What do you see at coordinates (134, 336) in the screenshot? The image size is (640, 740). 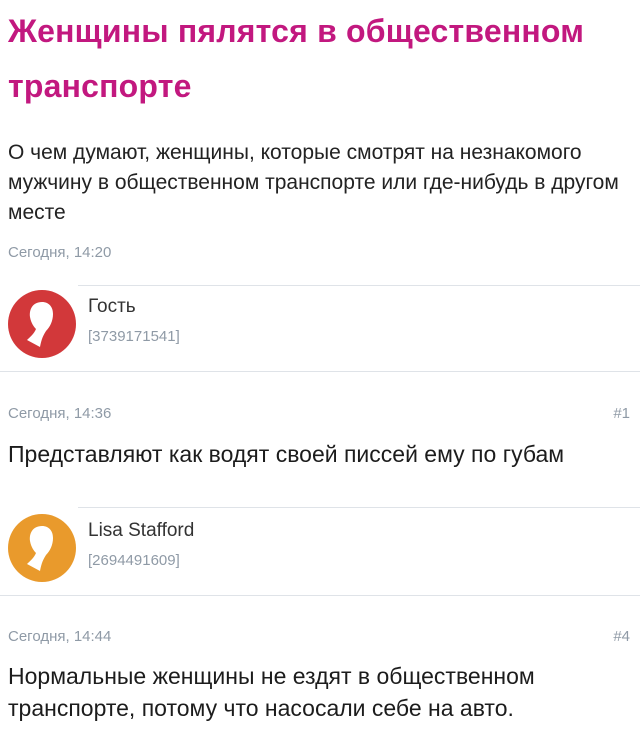 I see `author-id: [3739171541]` at bounding box center [134, 336].